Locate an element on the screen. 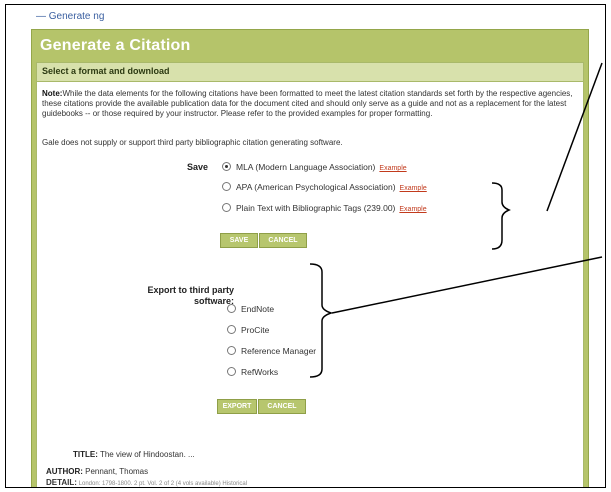 The image size is (611, 492). export-callout-line is located at coordinates (467, 285).